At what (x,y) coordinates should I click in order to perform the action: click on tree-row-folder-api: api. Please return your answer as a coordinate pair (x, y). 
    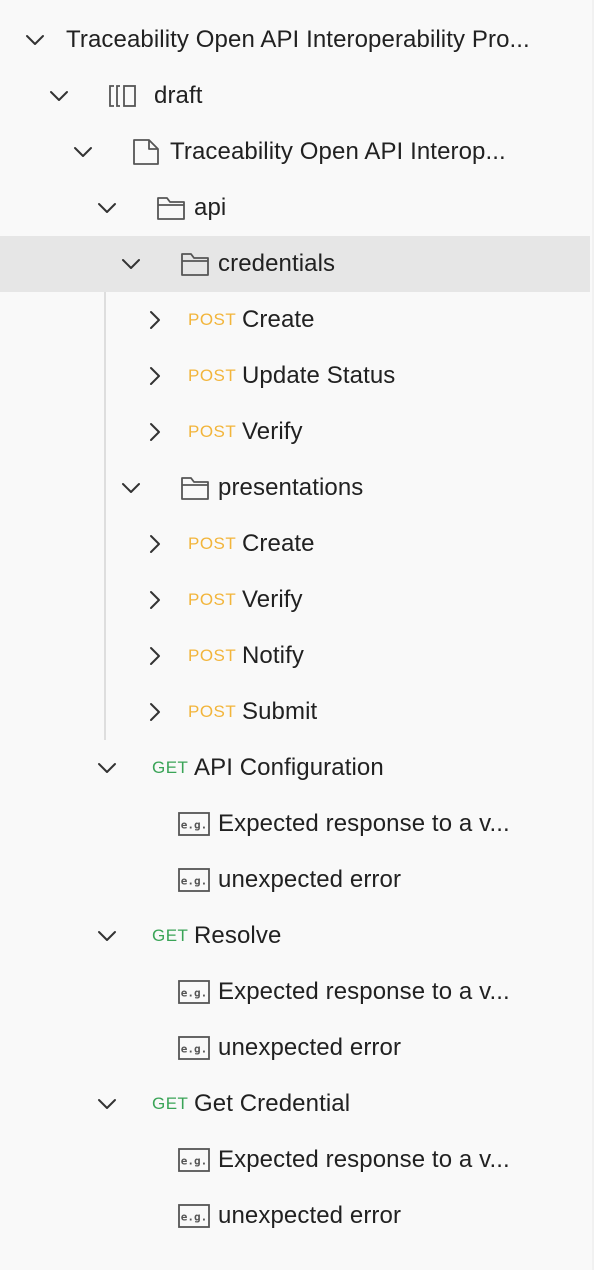
    Looking at the image, I should click on (295, 208).